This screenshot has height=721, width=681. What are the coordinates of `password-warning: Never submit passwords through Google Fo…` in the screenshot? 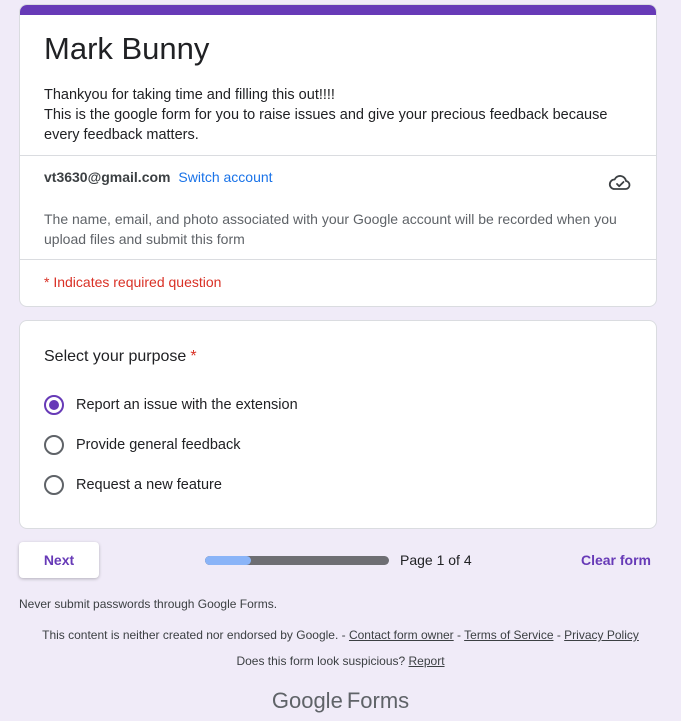 It's located at (148, 604).